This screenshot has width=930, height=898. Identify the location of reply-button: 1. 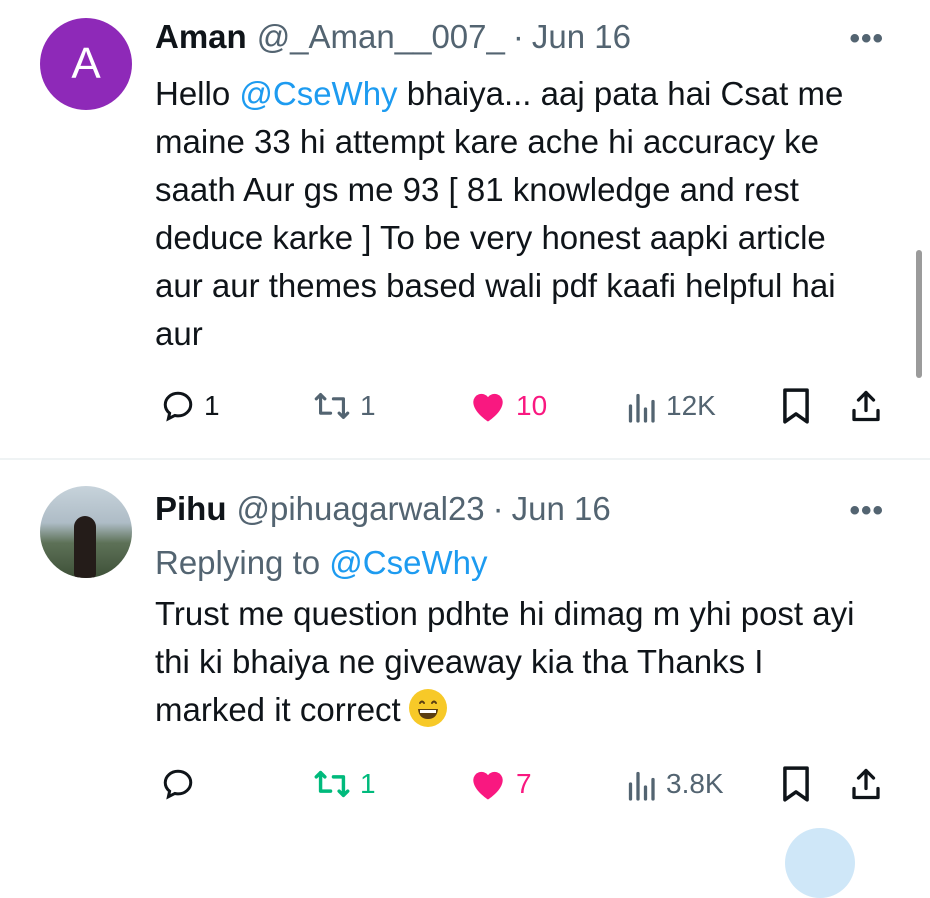
(190, 406).